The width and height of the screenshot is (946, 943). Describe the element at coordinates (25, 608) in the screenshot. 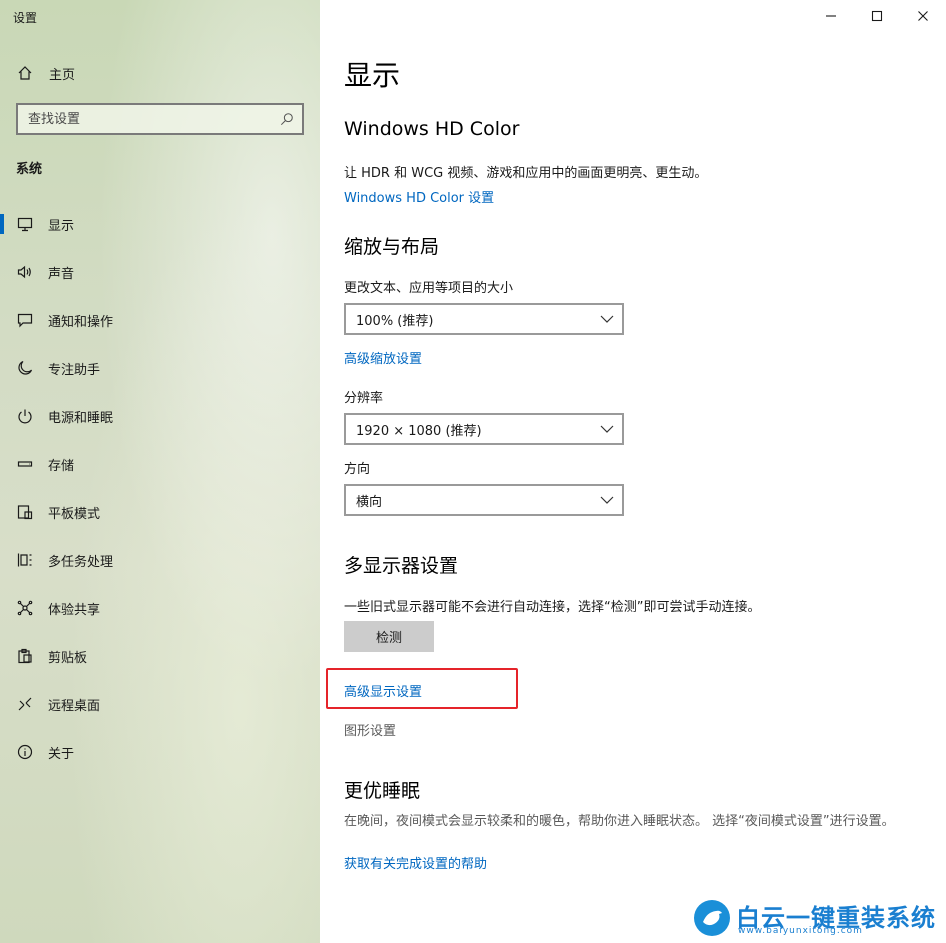

I see `share-icon` at that location.